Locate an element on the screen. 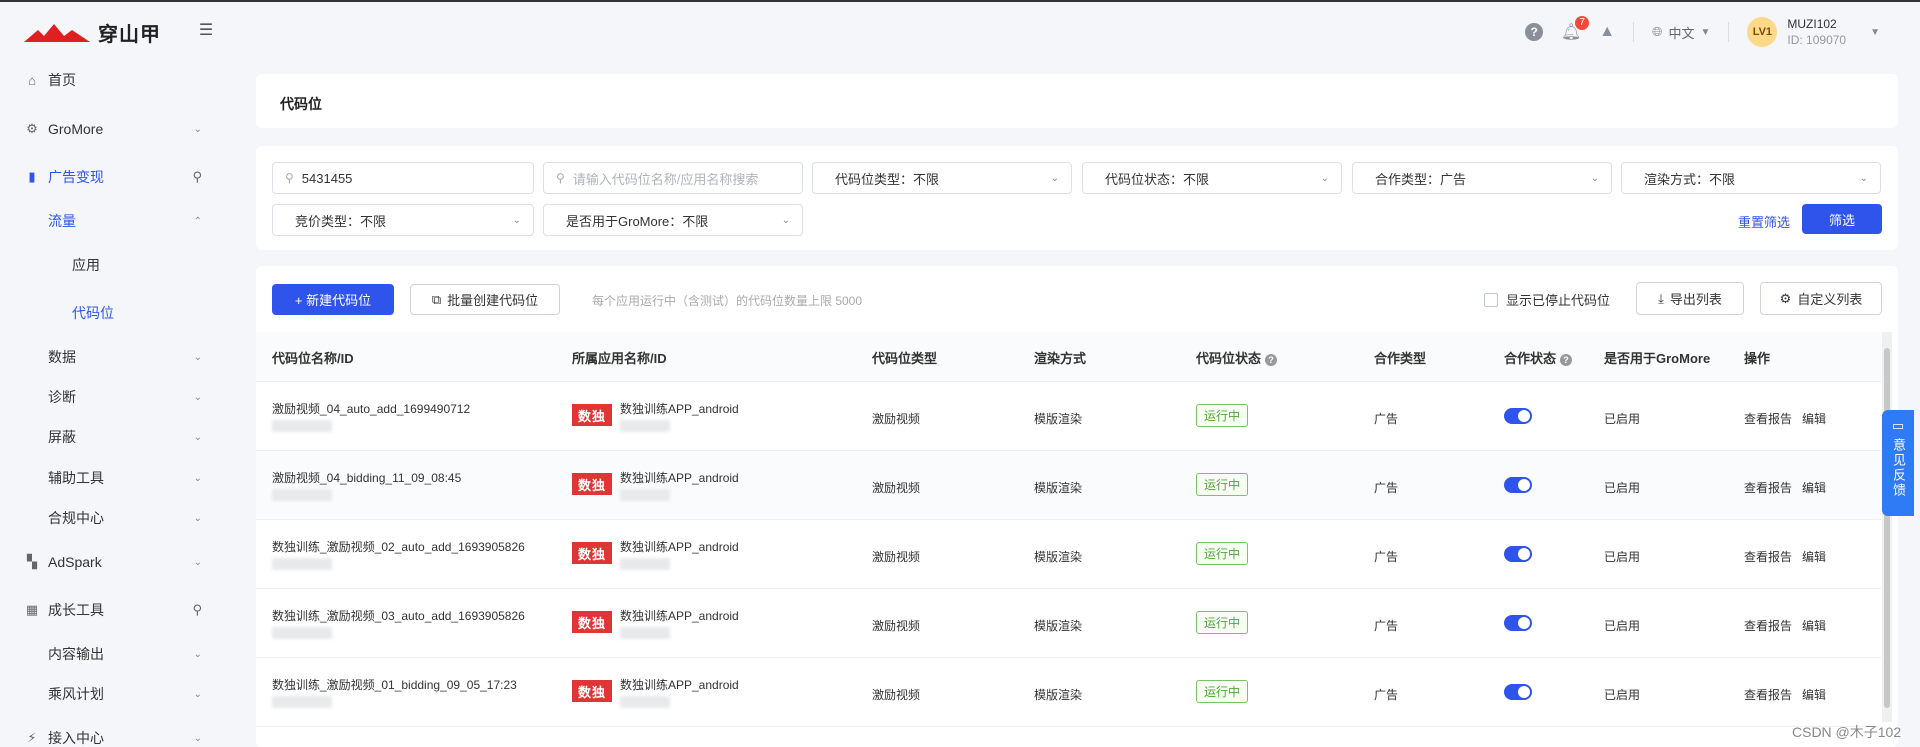 The height and width of the screenshot is (747, 1920). sidebar-item-data: 数据 ⌄ is located at coordinates (113, 357).